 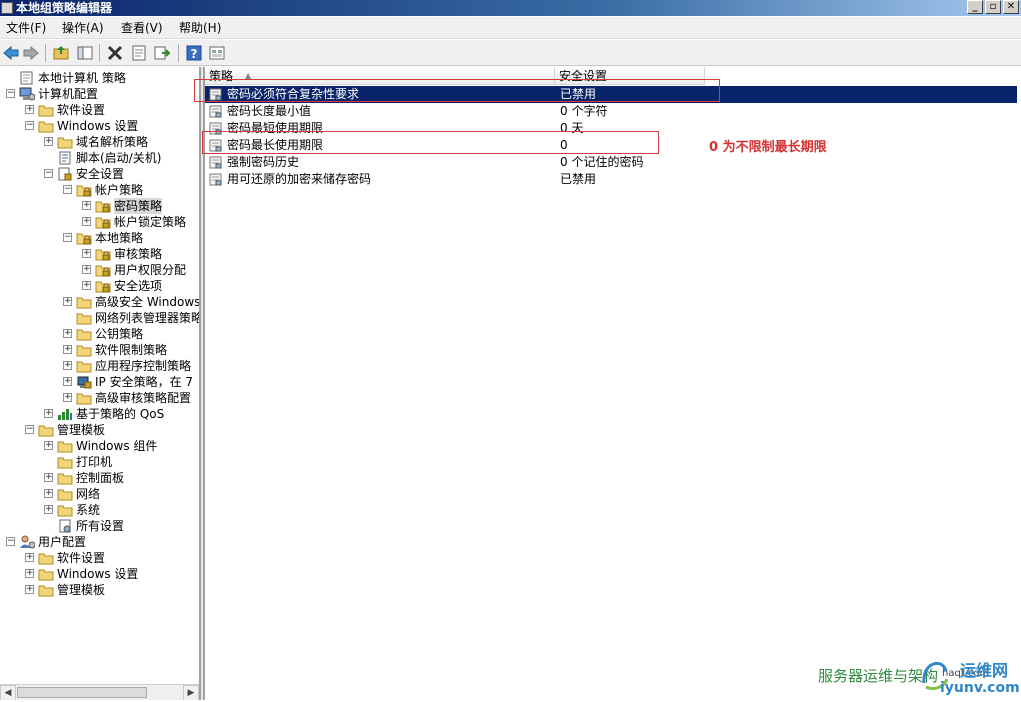 I want to click on close-button: ✕, so click(x=1011, y=7).